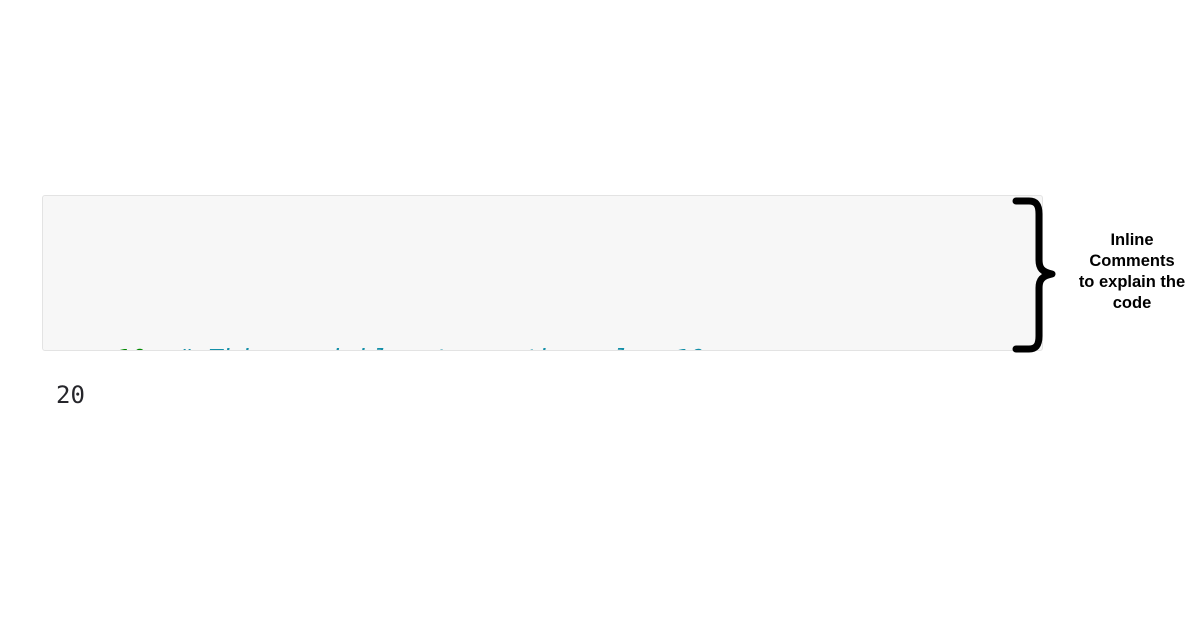  I want to click on annotation-line-1: Inline, so click(1132, 240).